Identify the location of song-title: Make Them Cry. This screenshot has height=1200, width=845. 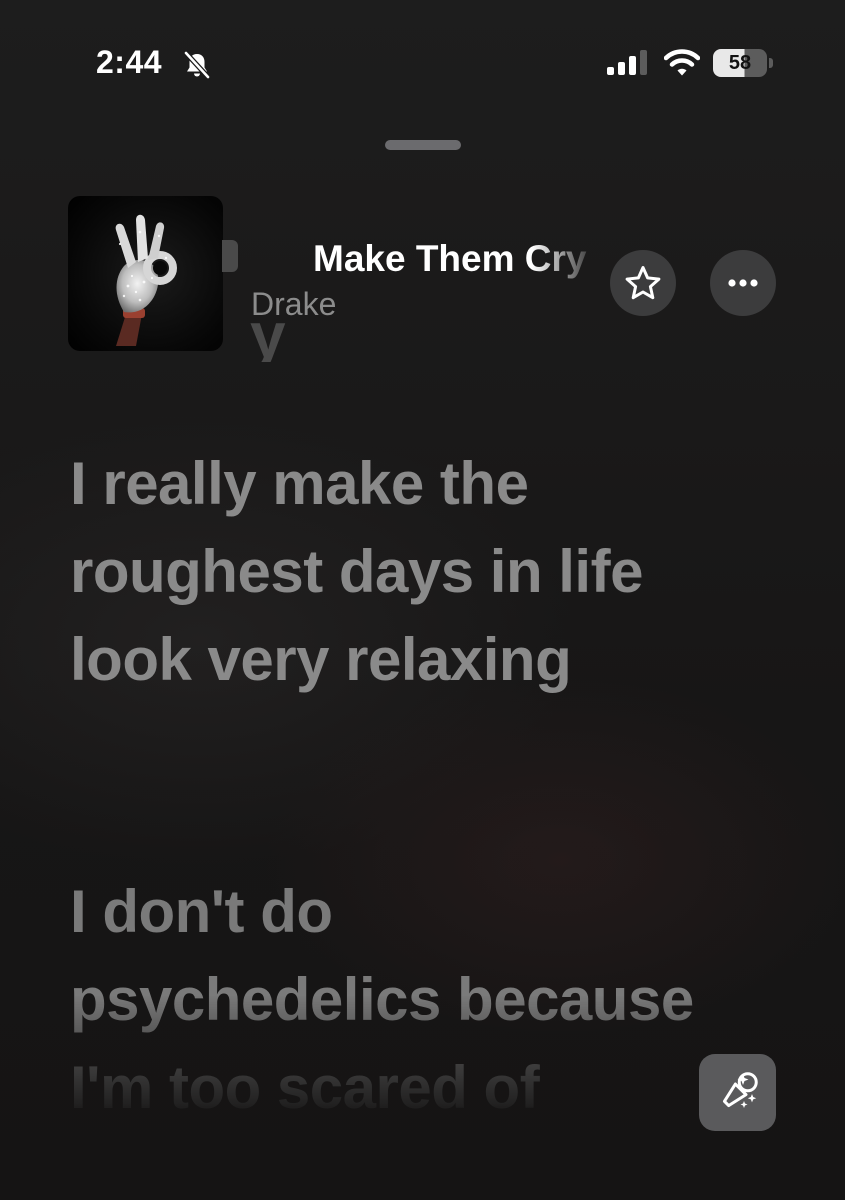
(450, 258).